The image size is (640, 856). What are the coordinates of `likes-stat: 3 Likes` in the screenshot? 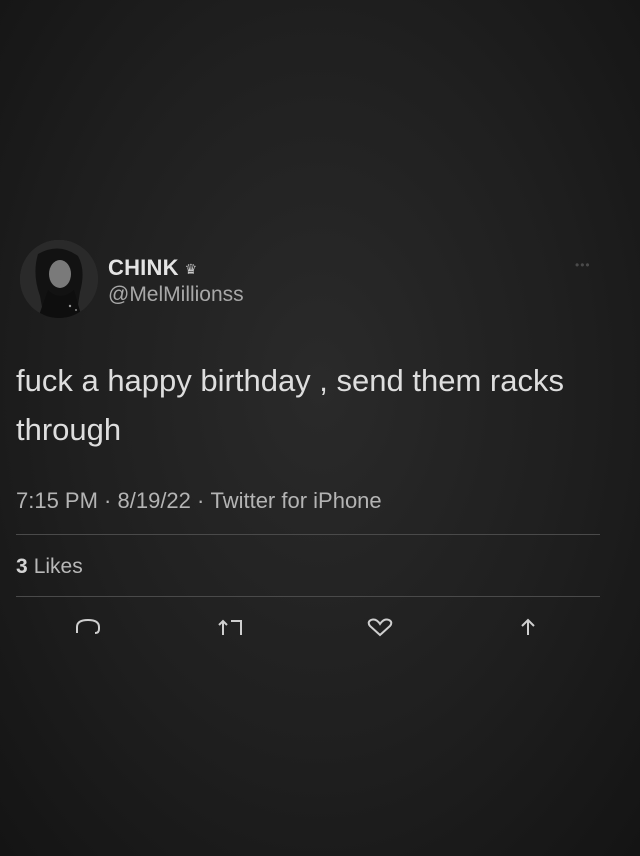 It's located at (49, 567).